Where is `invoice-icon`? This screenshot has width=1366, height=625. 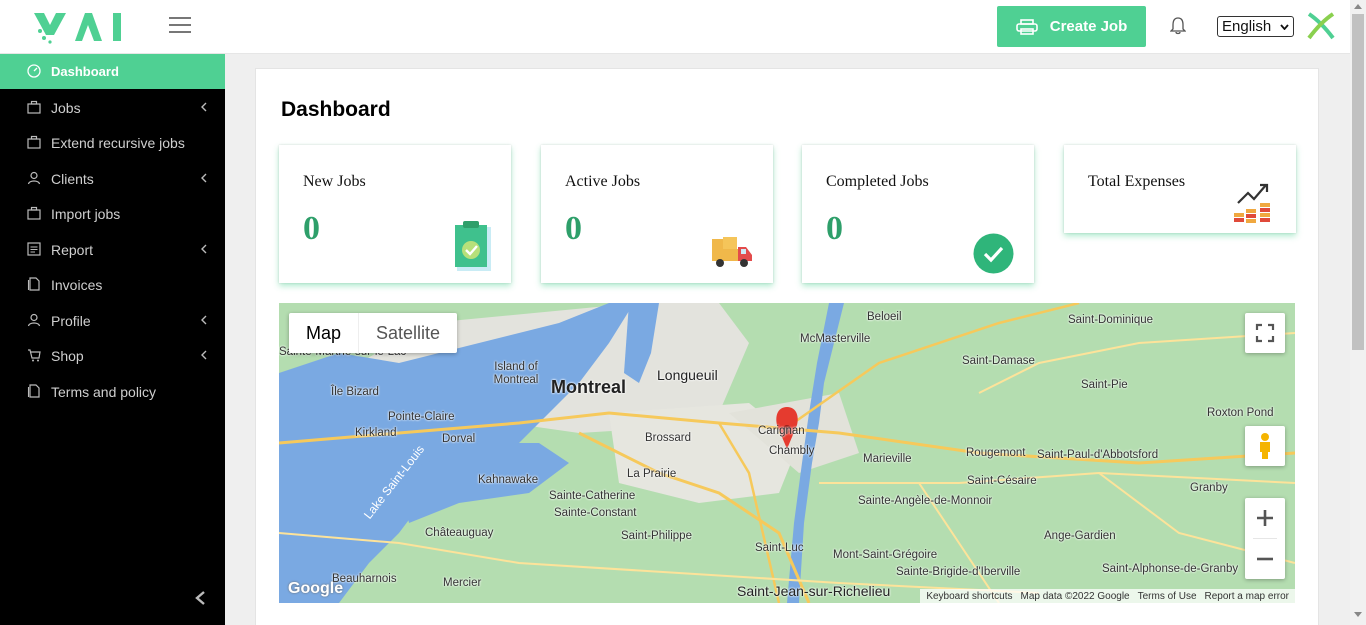 invoice-icon is located at coordinates (33, 284).